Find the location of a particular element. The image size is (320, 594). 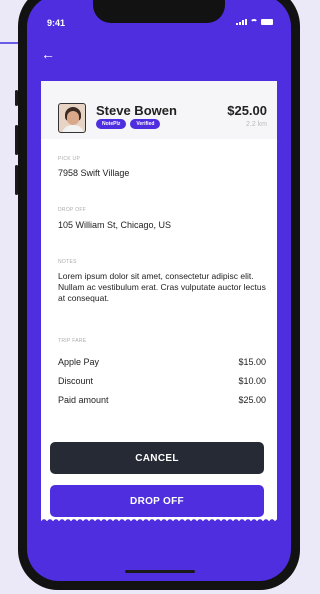

phone-notch is located at coordinates (159, 11).